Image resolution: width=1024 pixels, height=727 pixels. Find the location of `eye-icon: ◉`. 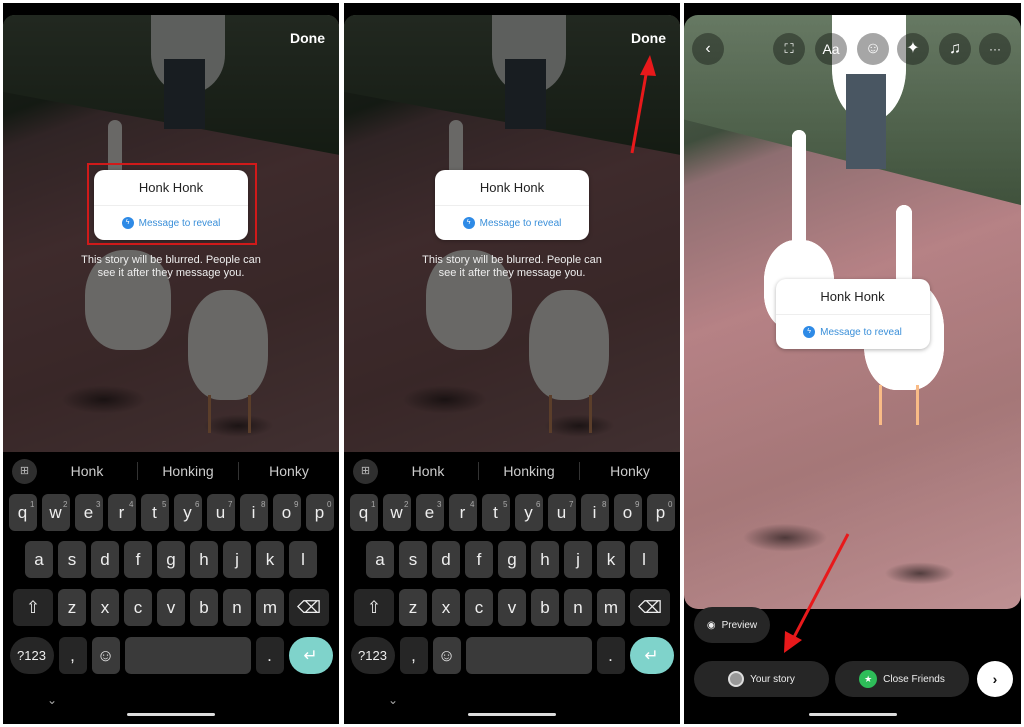

eye-icon: ◉ is located at coordinates (711, 625).